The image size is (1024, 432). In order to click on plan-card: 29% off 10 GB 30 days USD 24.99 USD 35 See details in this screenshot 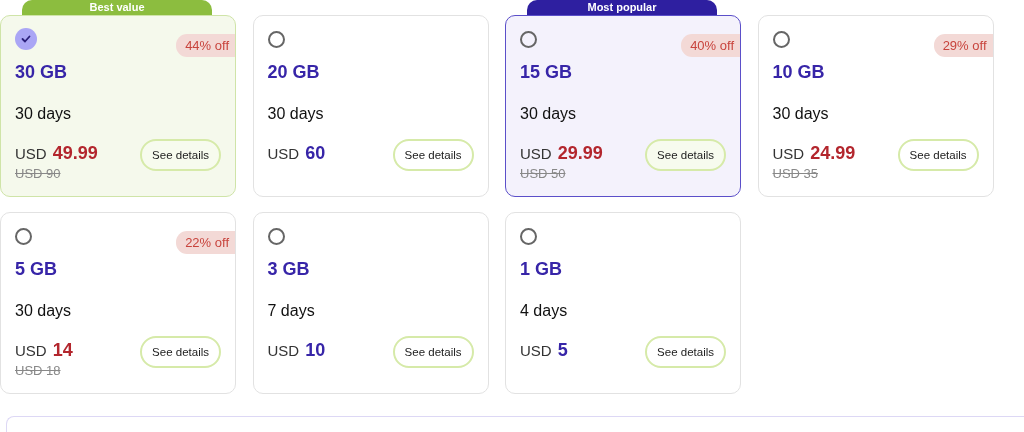, I will do `click(875, 106)`.